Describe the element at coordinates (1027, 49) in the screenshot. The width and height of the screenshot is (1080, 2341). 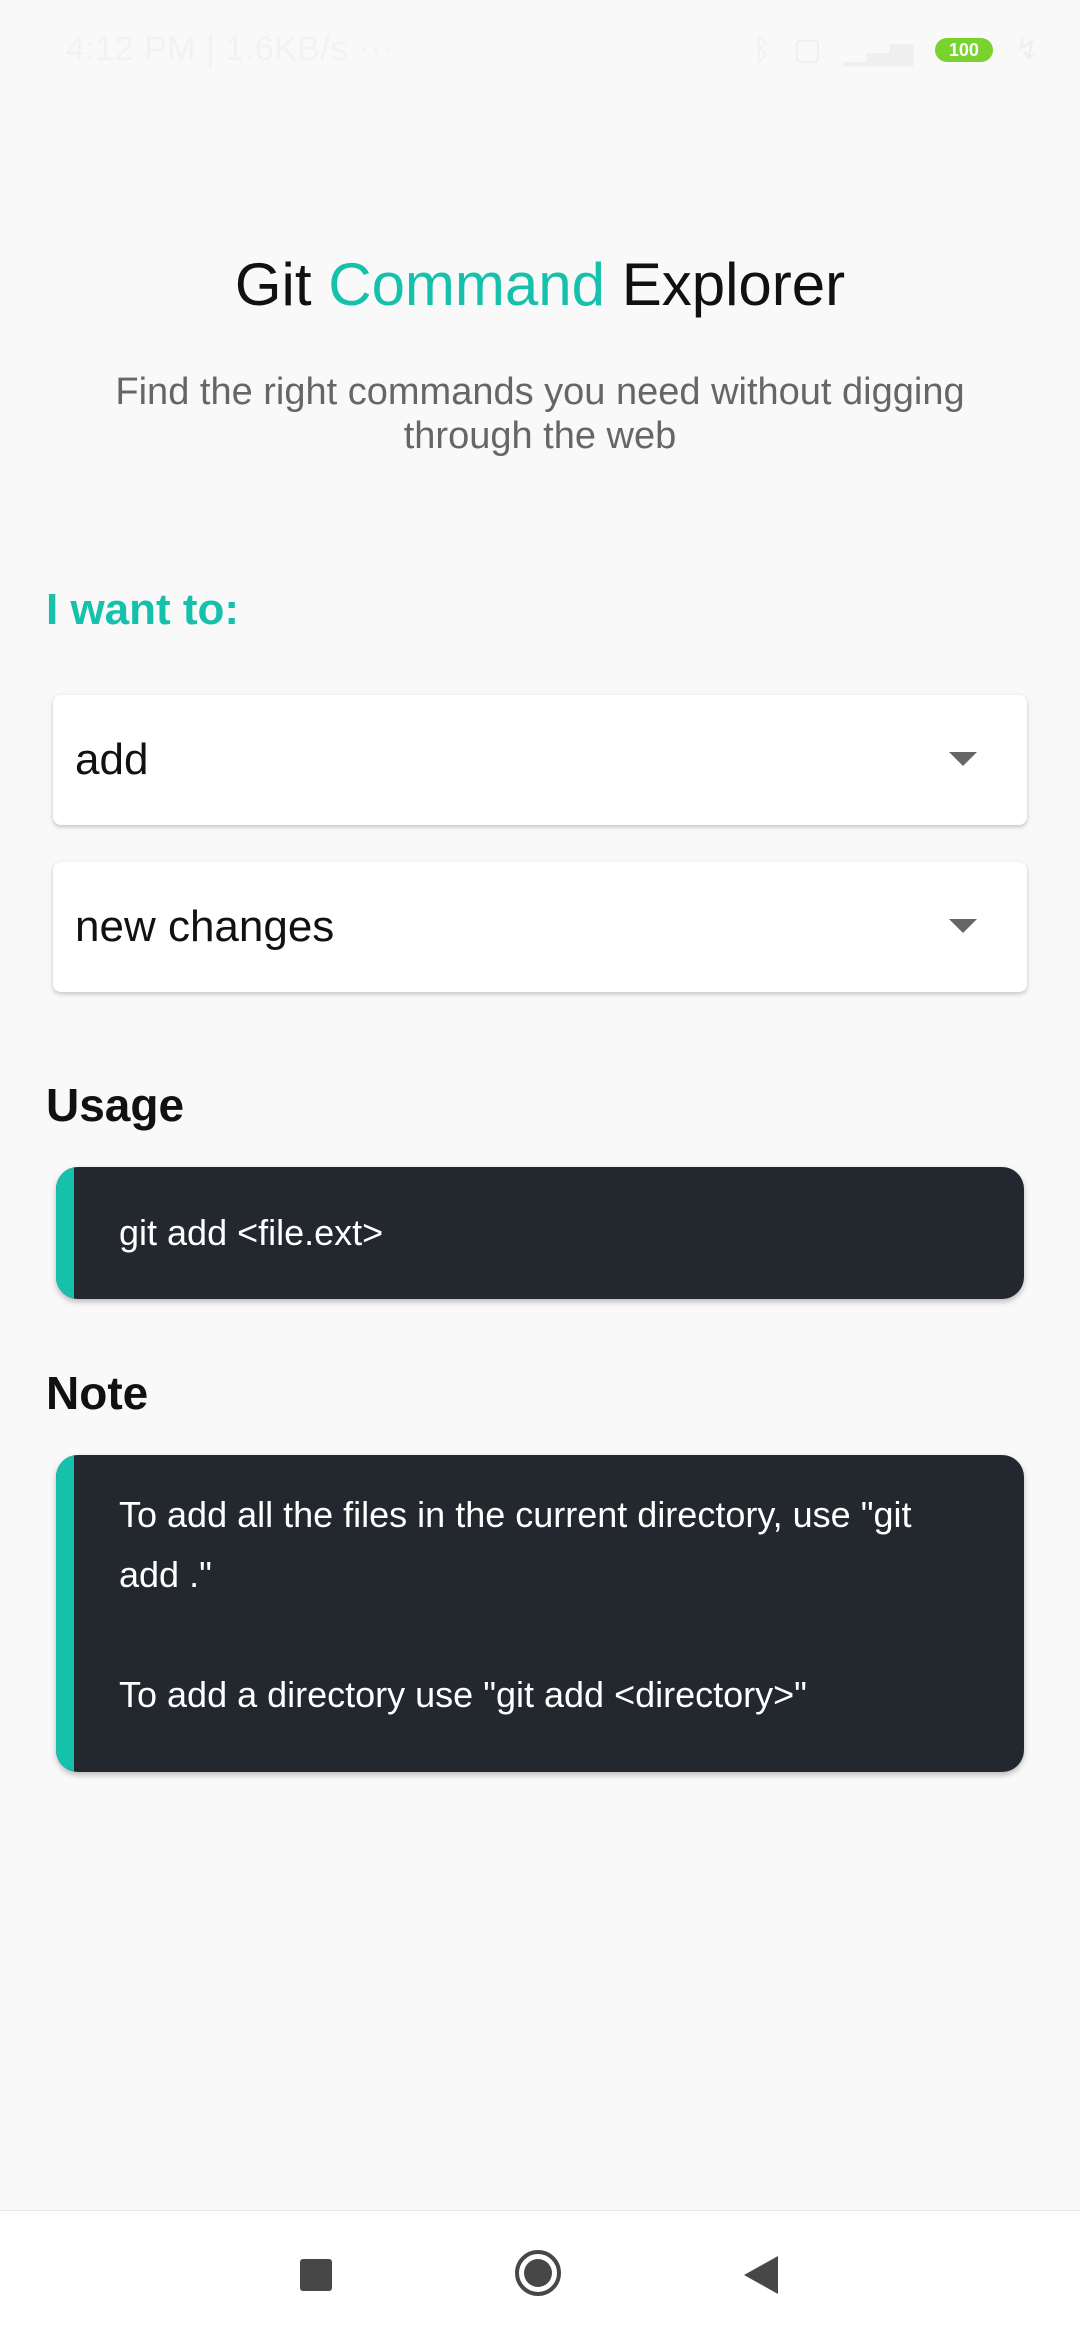
I see `charging-icon: ↯` at that location.